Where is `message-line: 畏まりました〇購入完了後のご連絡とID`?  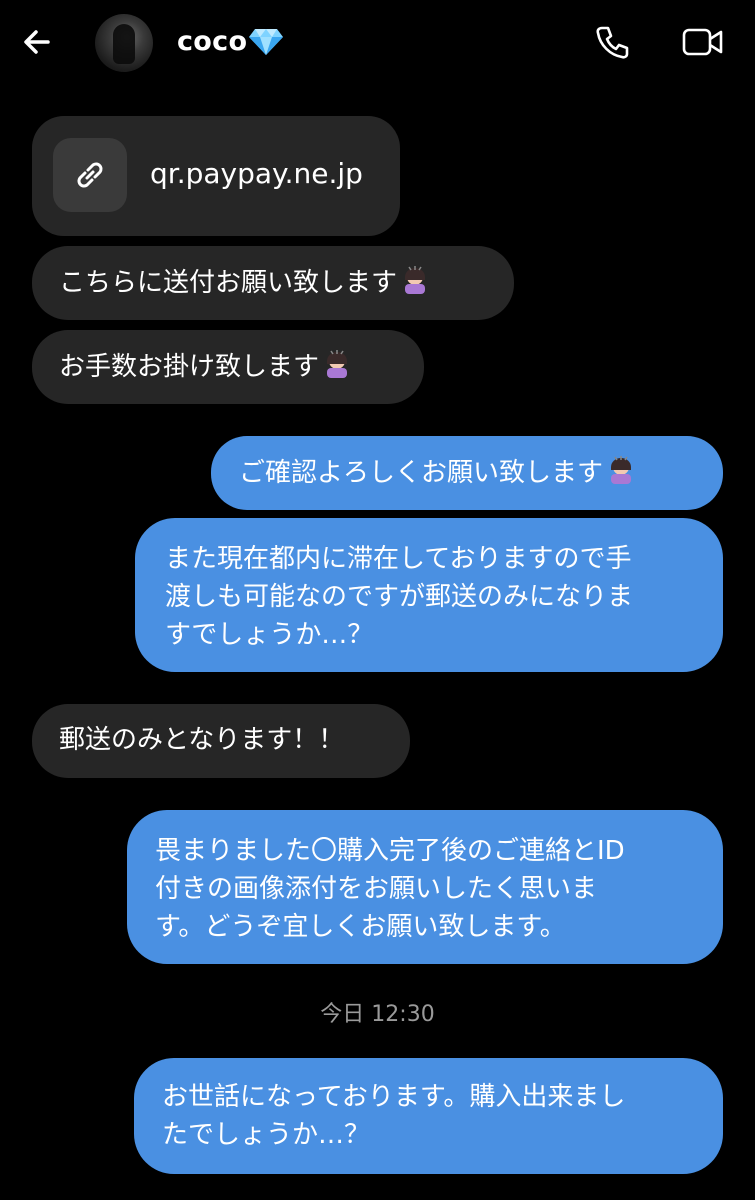
message-line: 畏まりました〇購入完了後のご連絡とID is located at coordinates (390, 851).